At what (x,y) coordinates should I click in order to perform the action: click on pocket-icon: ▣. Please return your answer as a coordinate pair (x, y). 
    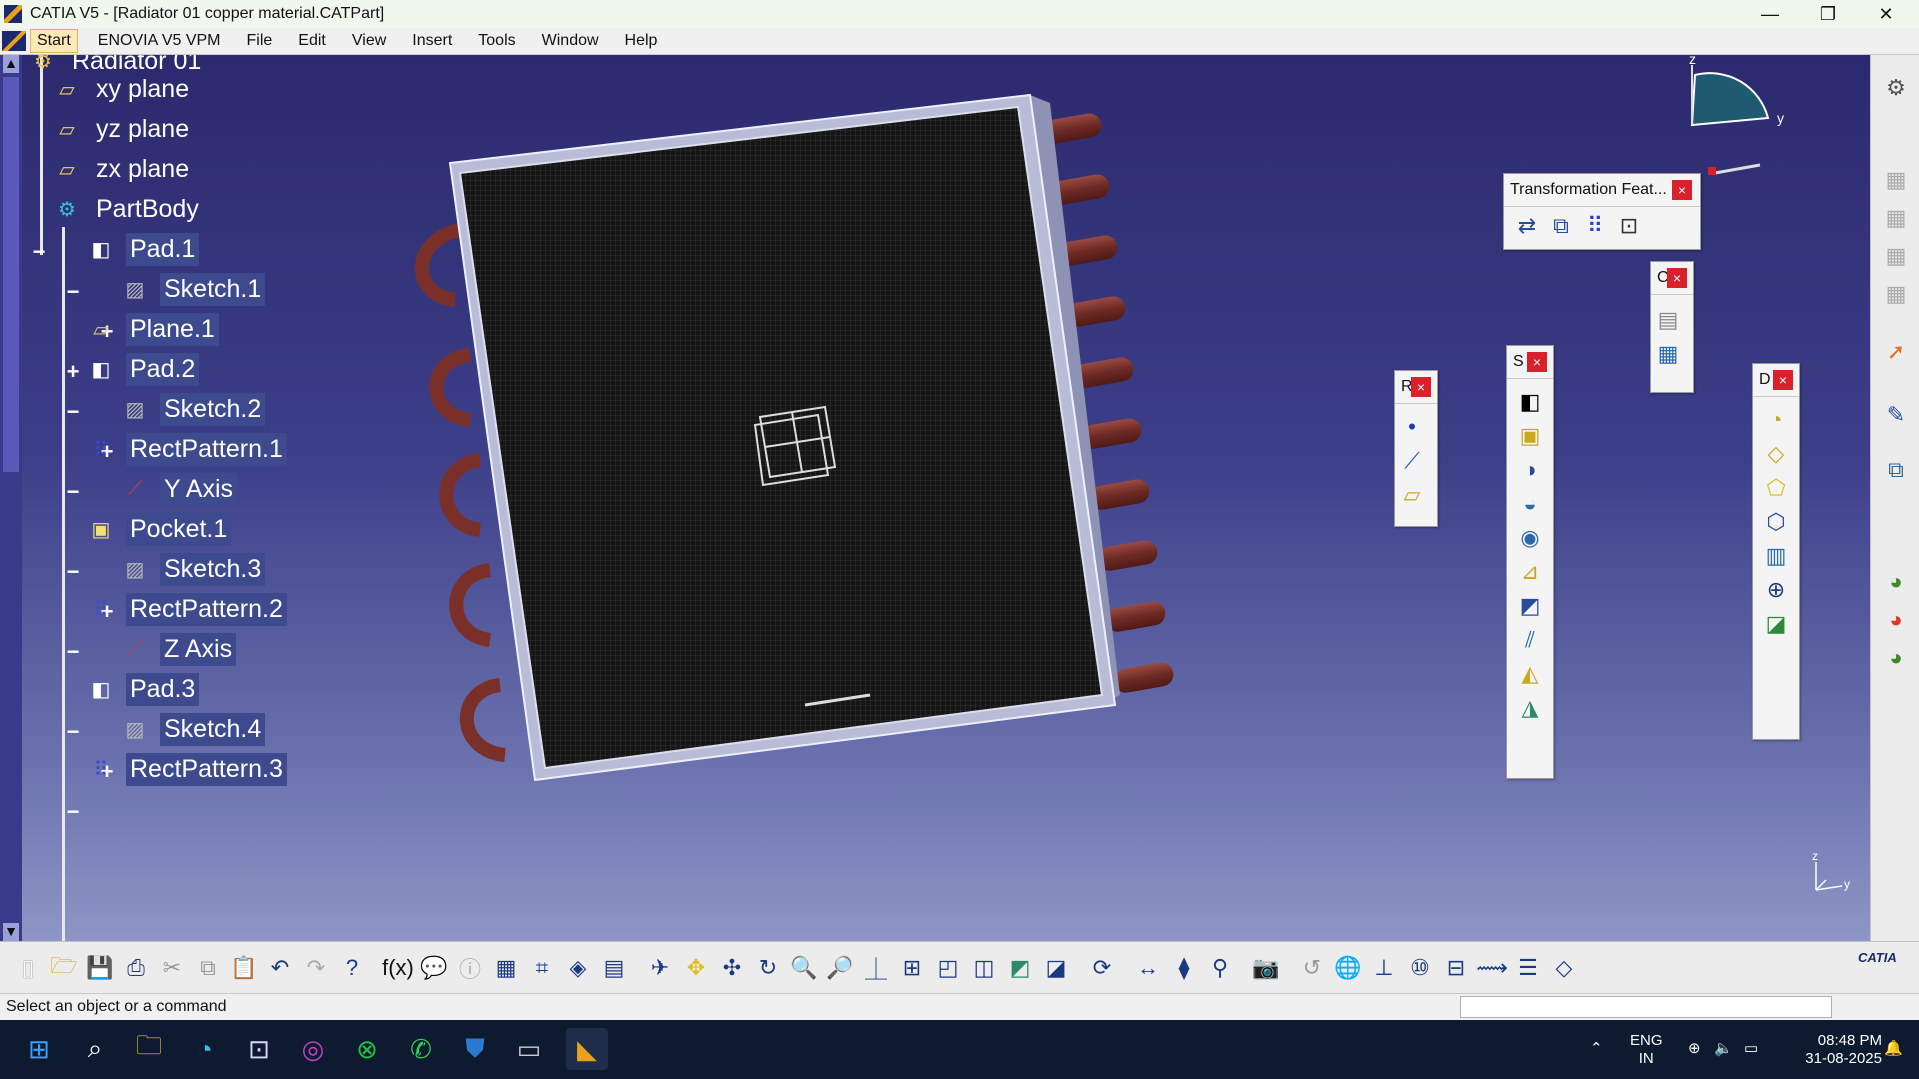
    Looking at the image, I should click on (1530, 436).